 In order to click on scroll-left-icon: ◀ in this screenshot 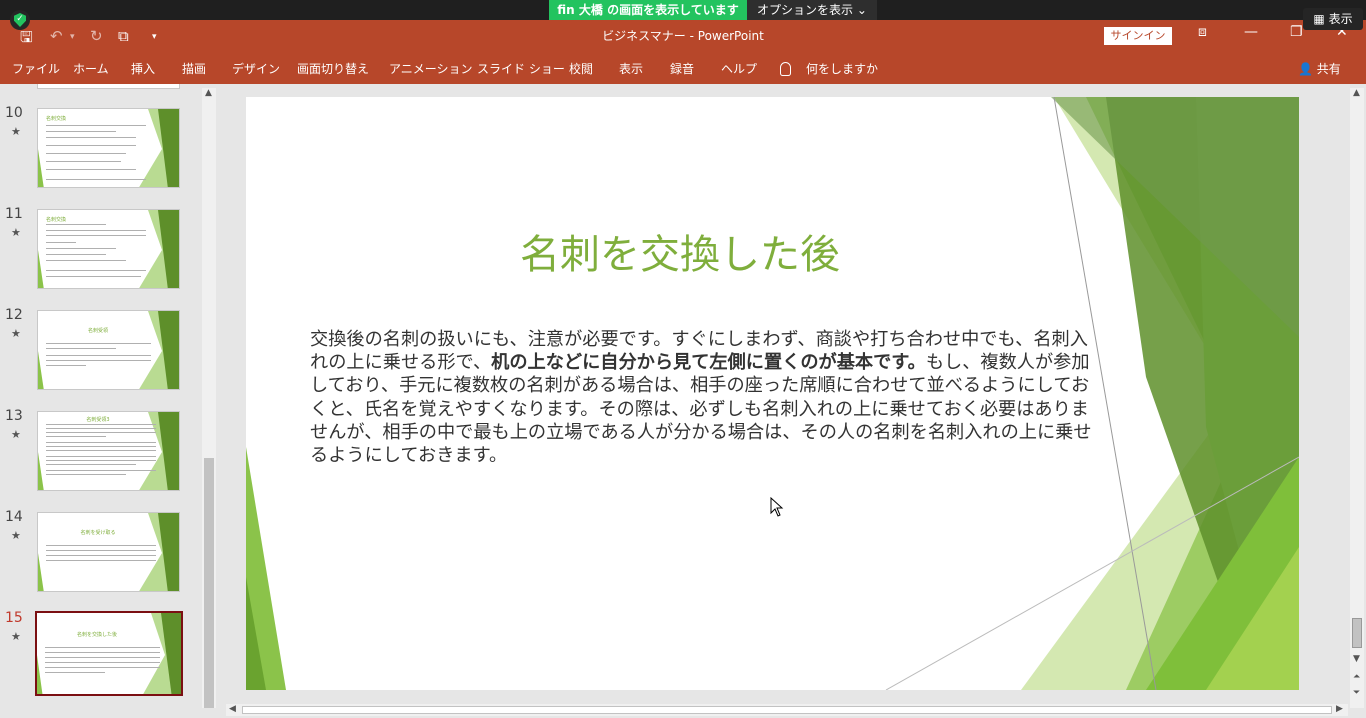, I will do `click(232, 709)`.